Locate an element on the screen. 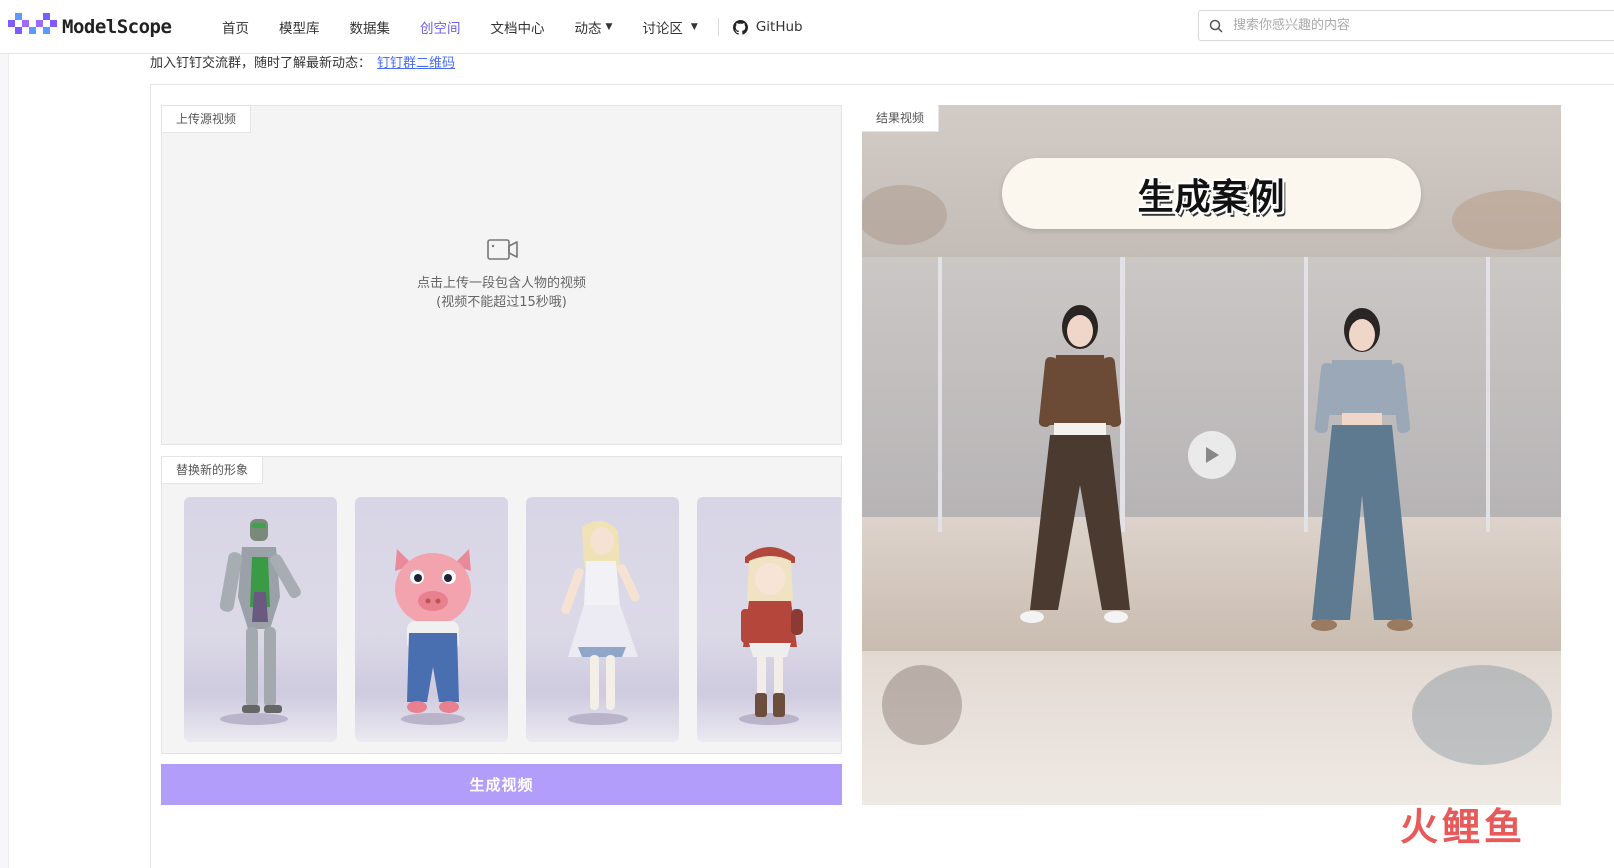 This screenshot has width=1614, height=868. logo-text: ModelScope is located at coordinates (117, 27).